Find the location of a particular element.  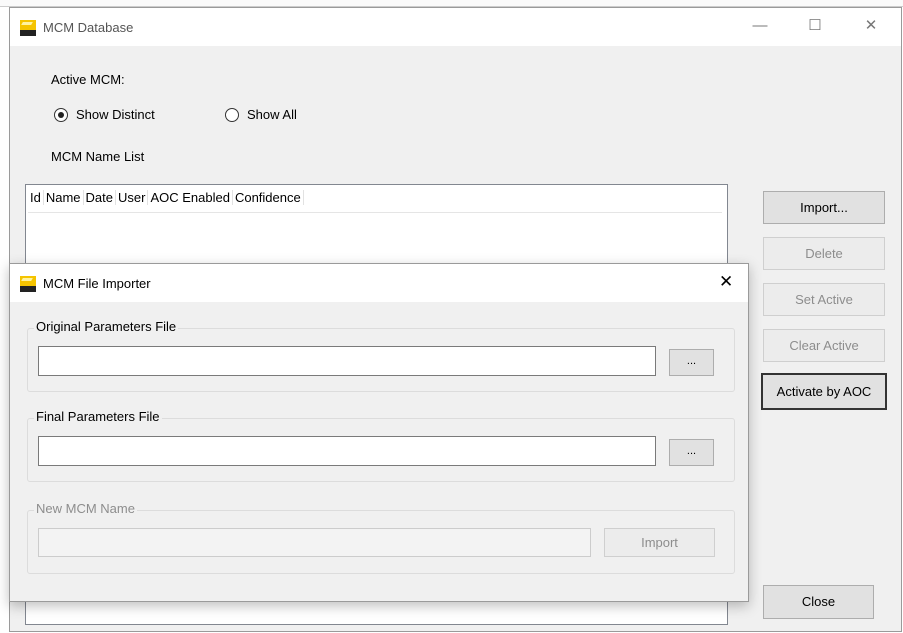

show-all-radio is located at coordinates (232, 115).